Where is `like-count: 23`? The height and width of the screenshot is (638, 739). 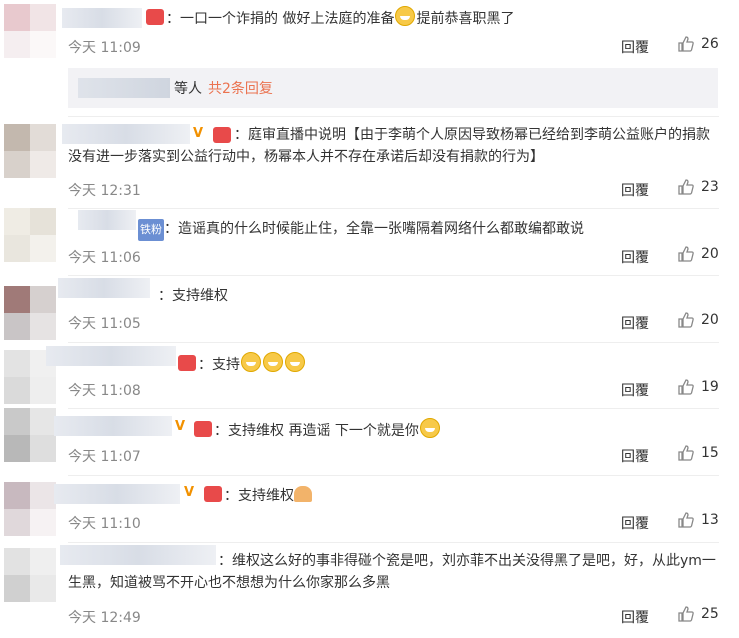 like-count: 23 is located at coordinates (710, 187).